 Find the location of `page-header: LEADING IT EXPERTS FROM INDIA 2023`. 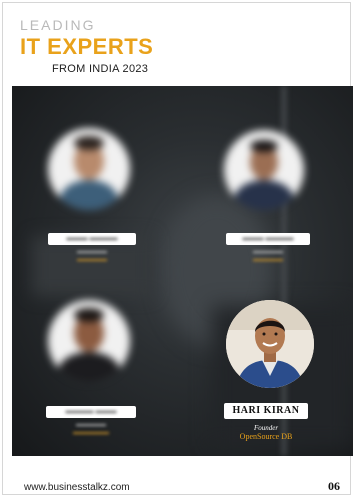

page-header: LEADING IT EXPERTS FROM INDIA 2023 is located at coordinates (86, 47).